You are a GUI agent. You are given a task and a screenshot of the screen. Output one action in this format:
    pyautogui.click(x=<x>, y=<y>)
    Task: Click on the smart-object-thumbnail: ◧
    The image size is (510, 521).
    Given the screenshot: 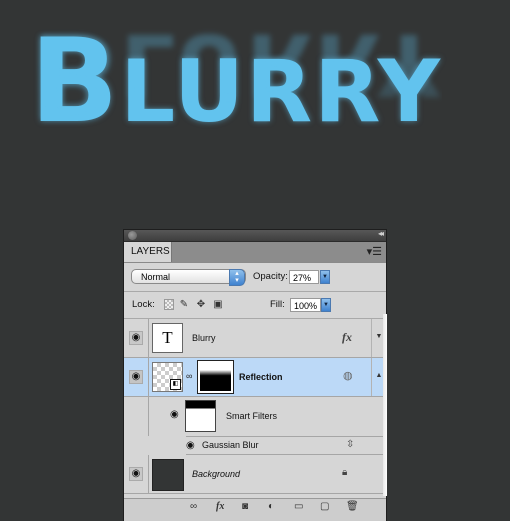 What is the action you would take?
    pyautogui.click(x=167, y=377)
    